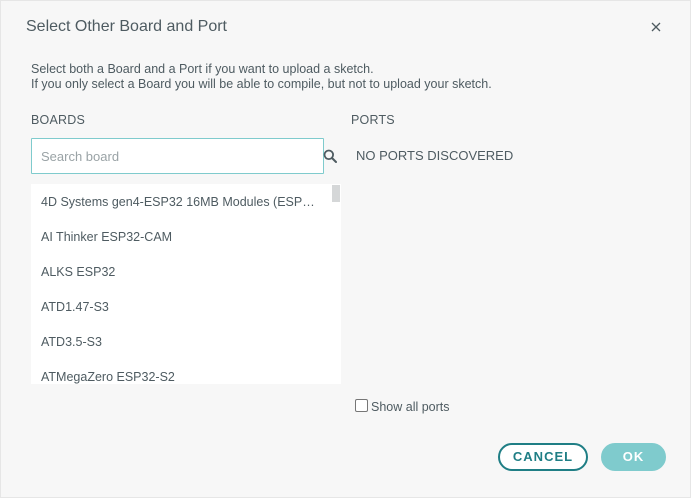 The image size is (691, 498). What do you see at coordinates (373, 120) in the screenshot?
I see `ports-heading: PORTS` at bounding box center [373, 120].